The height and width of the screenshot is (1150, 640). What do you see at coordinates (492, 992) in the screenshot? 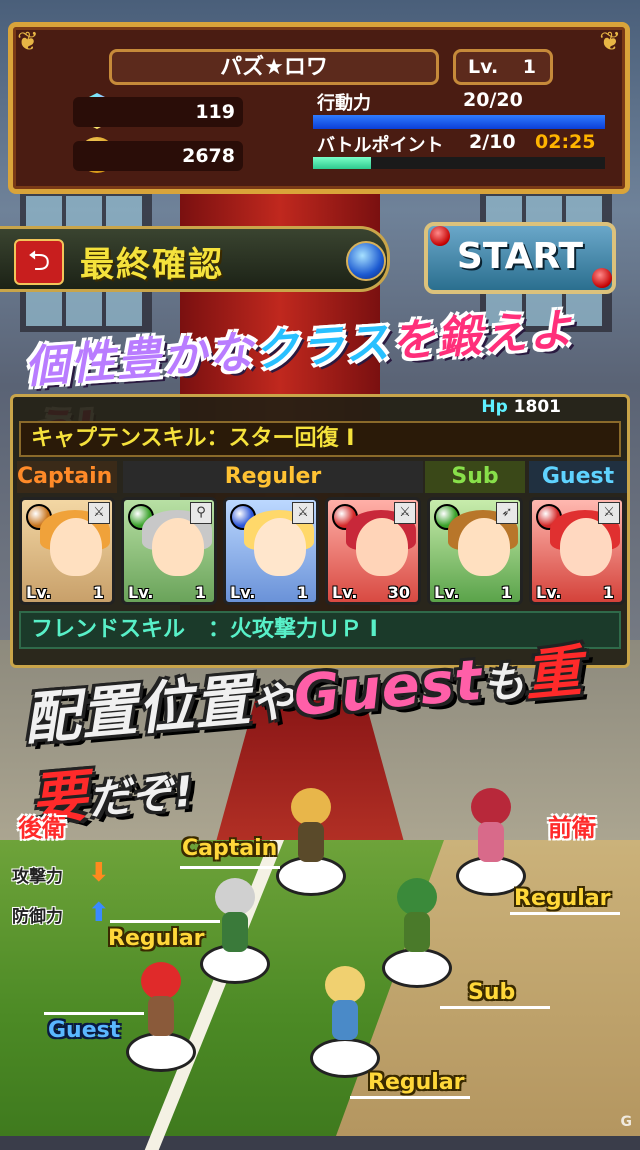
I see `sub-position-label: Sub` at bounding box center [492, 992].